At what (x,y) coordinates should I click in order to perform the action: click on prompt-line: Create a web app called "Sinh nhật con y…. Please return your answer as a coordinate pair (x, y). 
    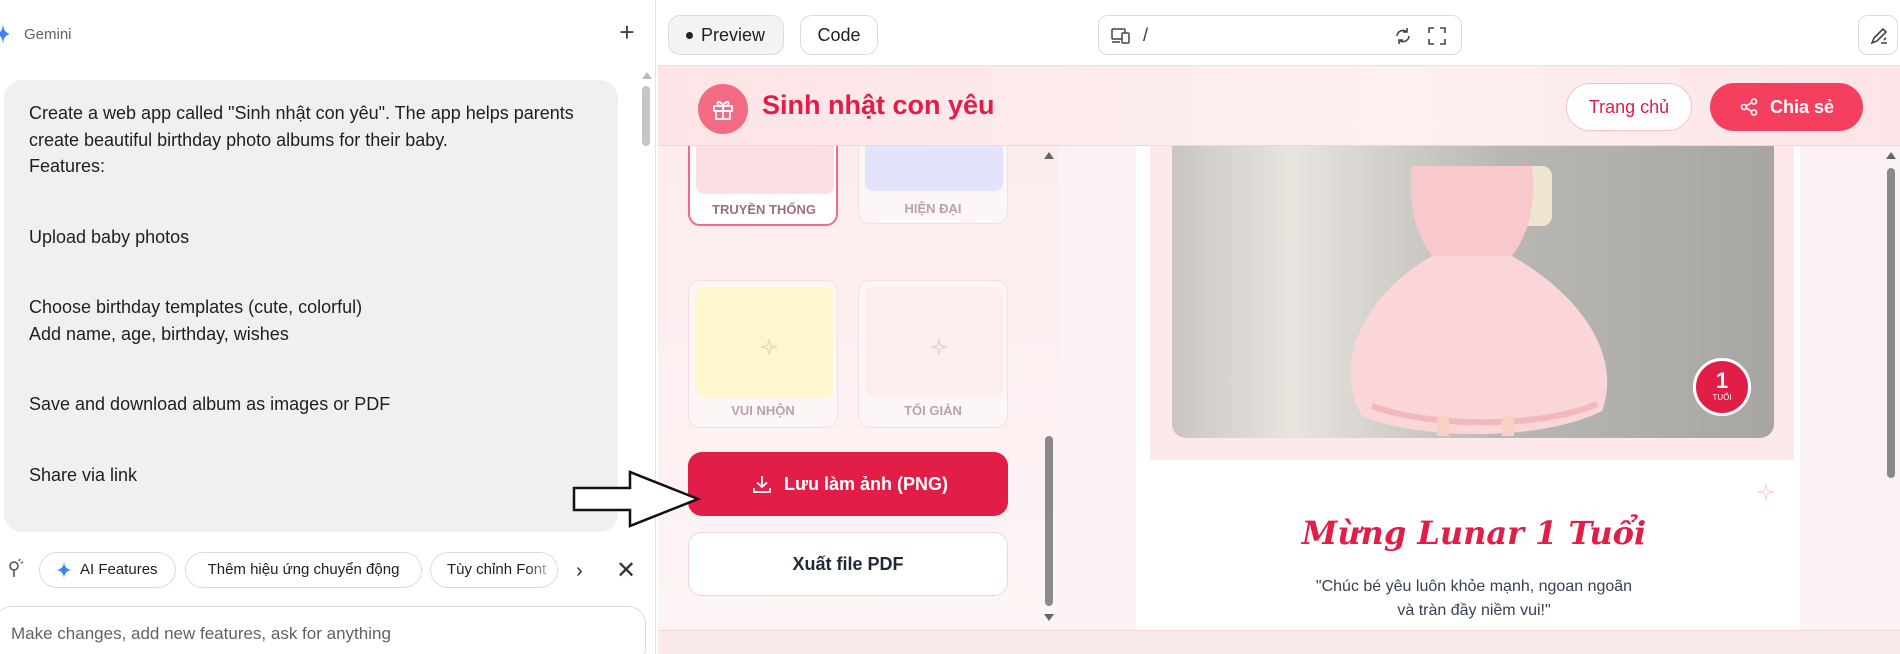
    Looking at the image, I should click on (301, 126).